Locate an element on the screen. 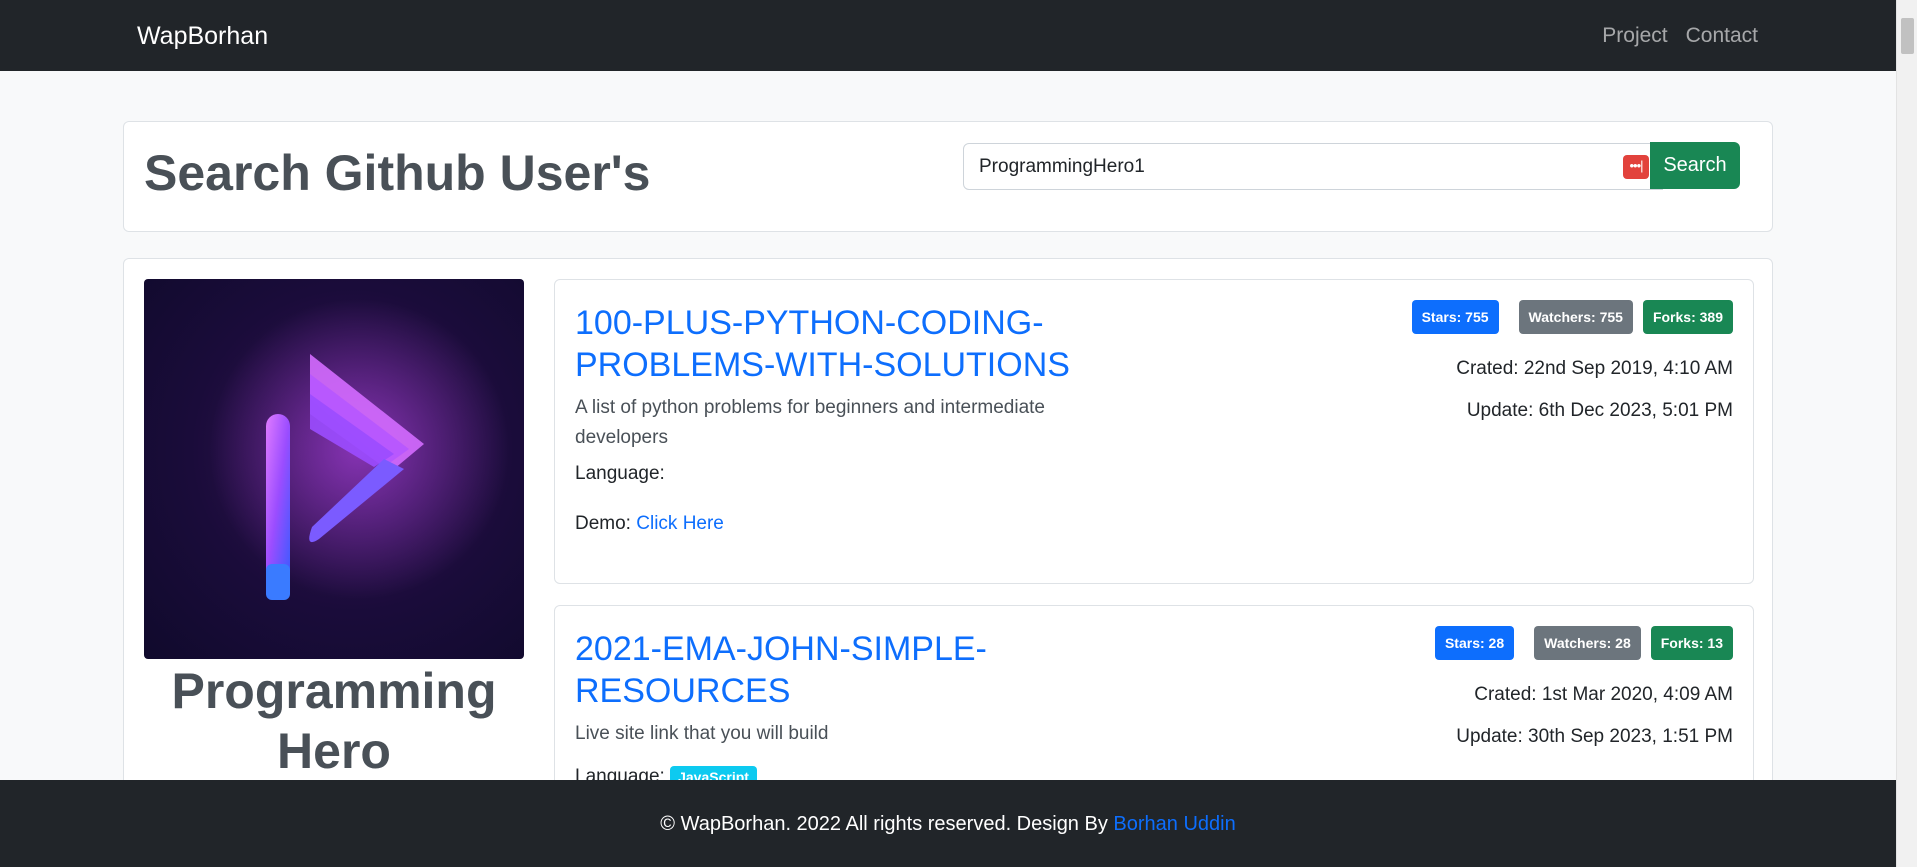  page-title: Search Github User's is located at coordinates (397, 173).